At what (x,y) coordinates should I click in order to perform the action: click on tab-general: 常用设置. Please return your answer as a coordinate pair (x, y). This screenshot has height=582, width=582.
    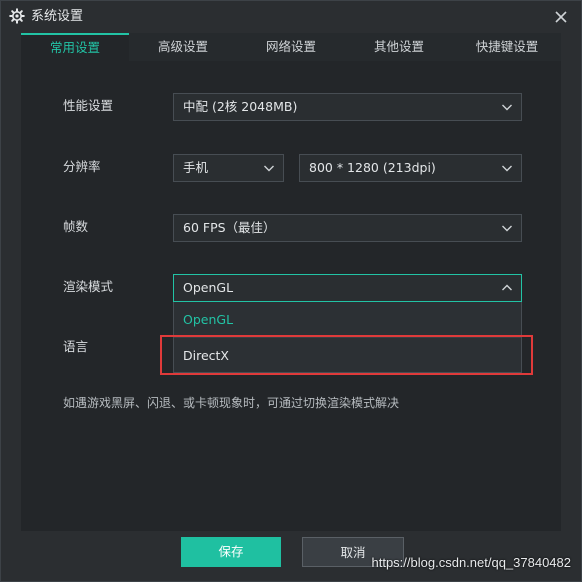
    Looking at the image, I should click on (75, 47).